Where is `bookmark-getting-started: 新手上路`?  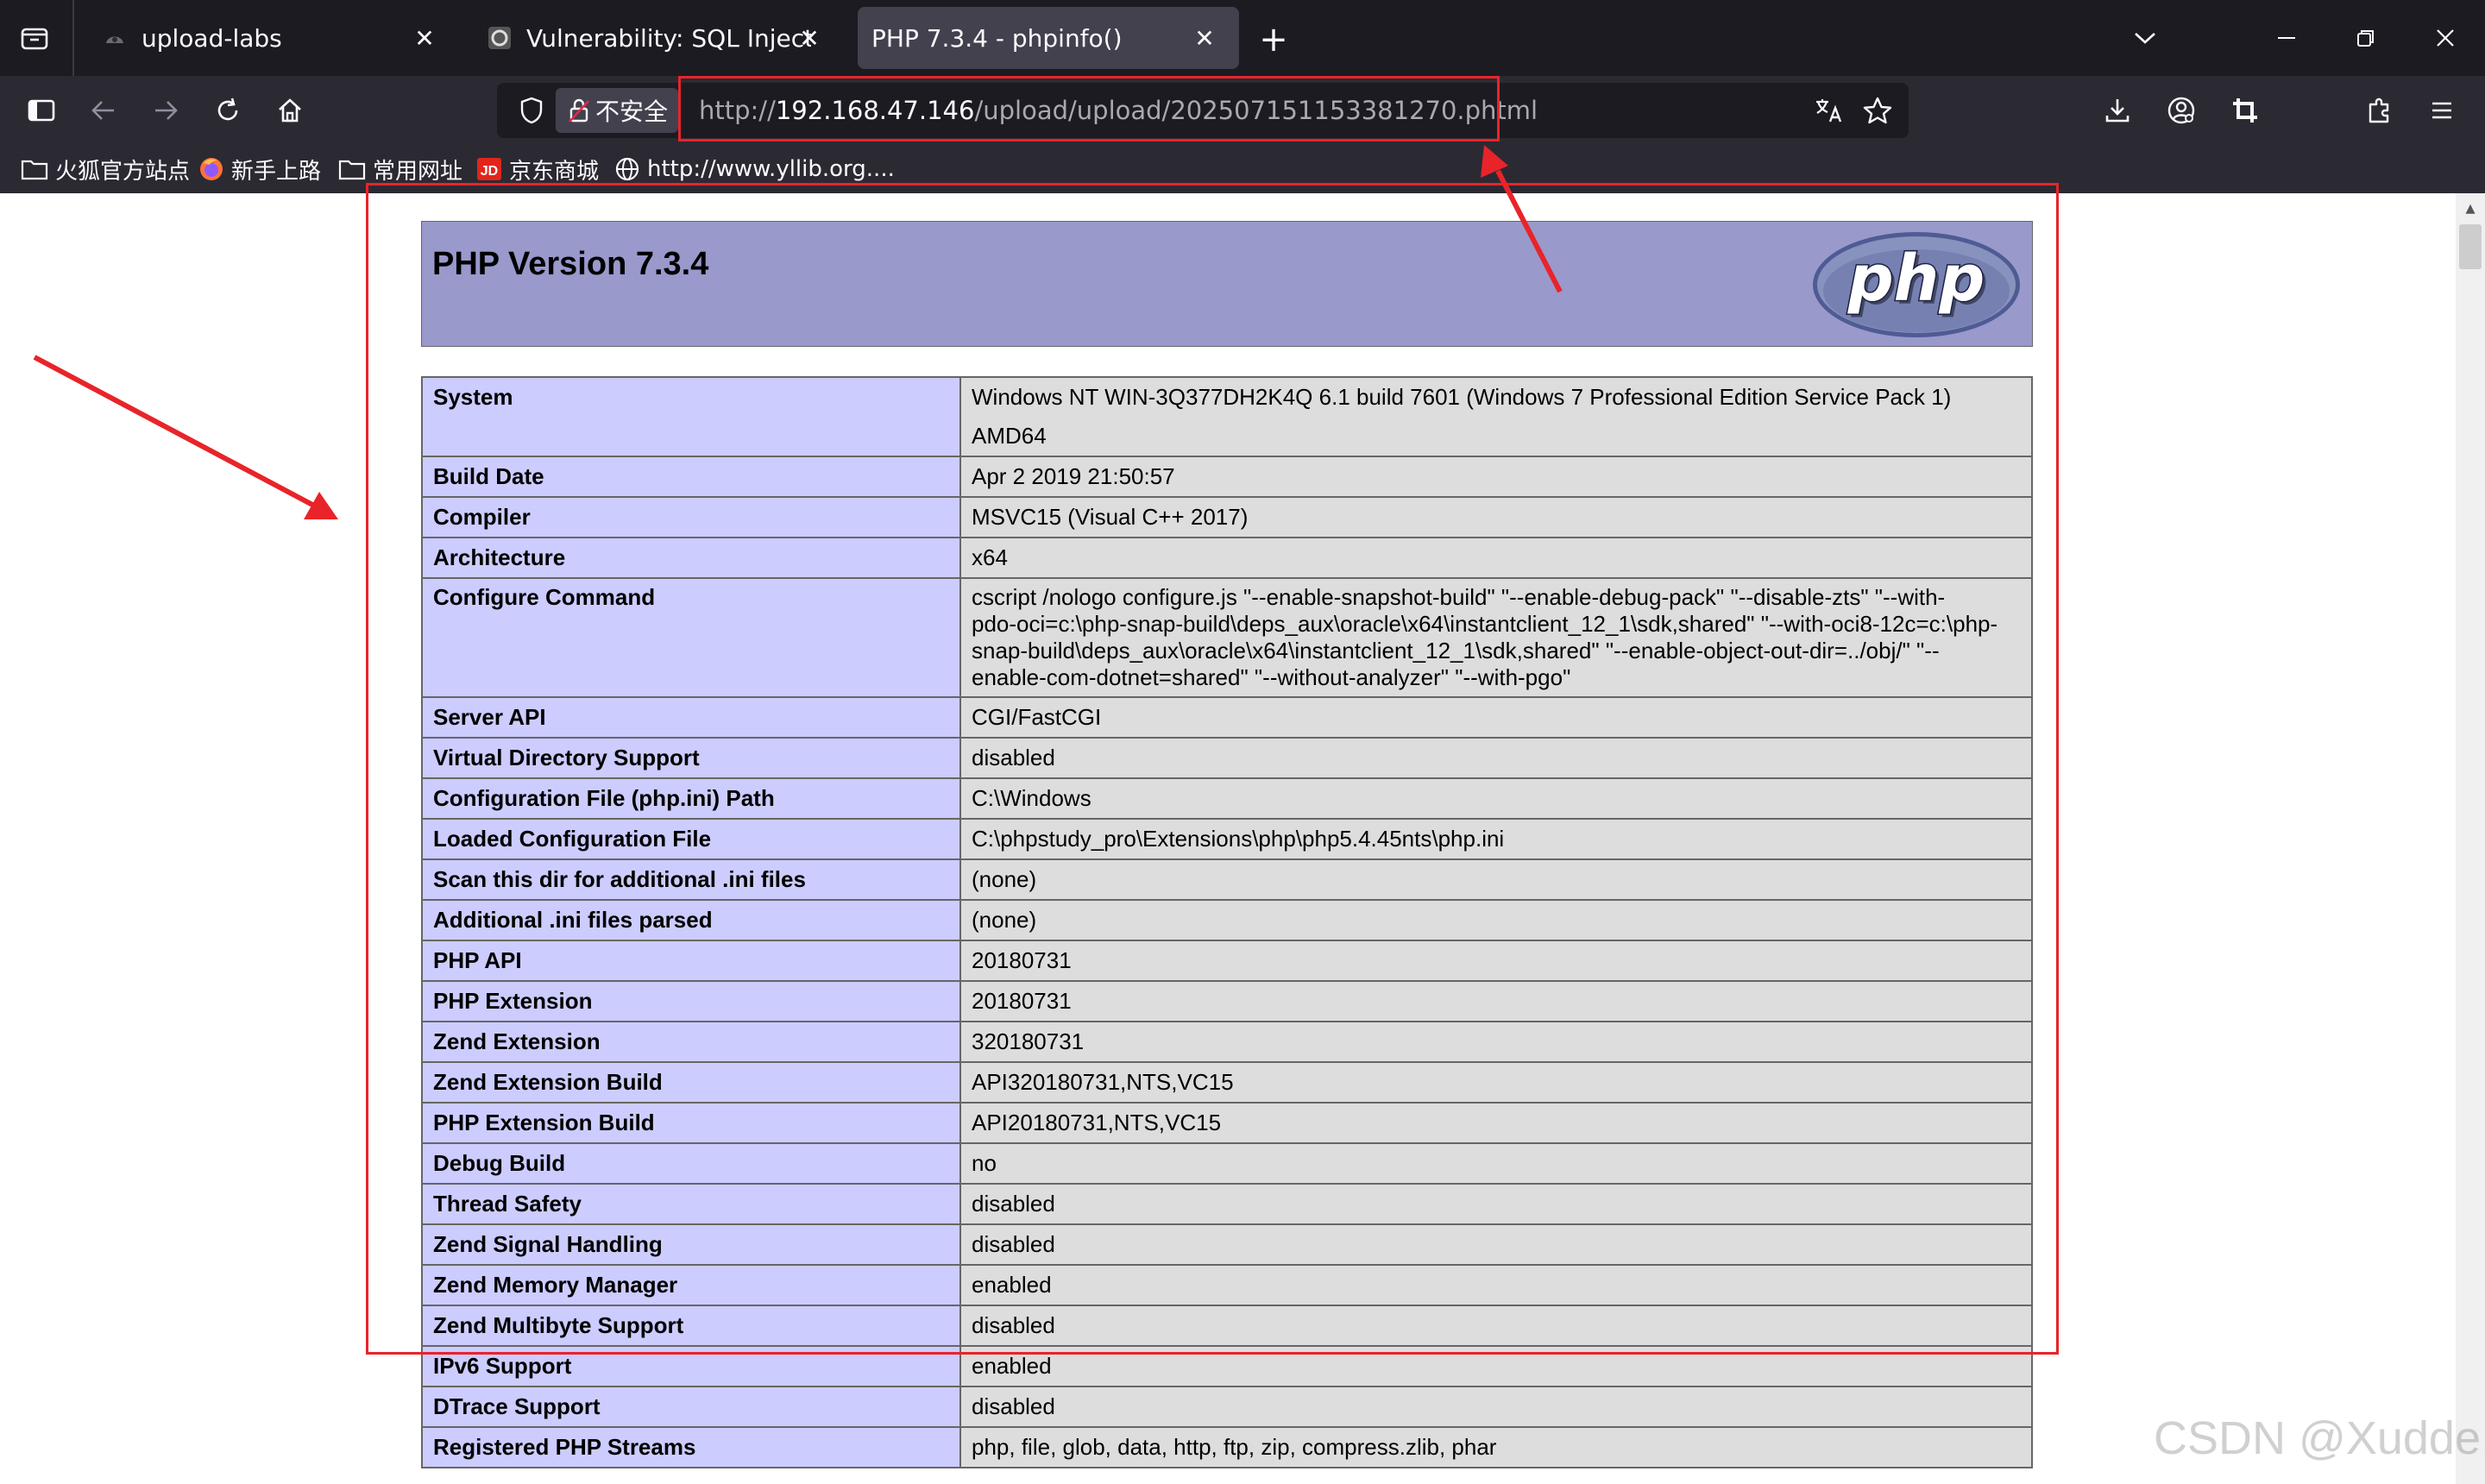 bookmark-getting-started: 新手上路 is located at coordinates (259, 169).